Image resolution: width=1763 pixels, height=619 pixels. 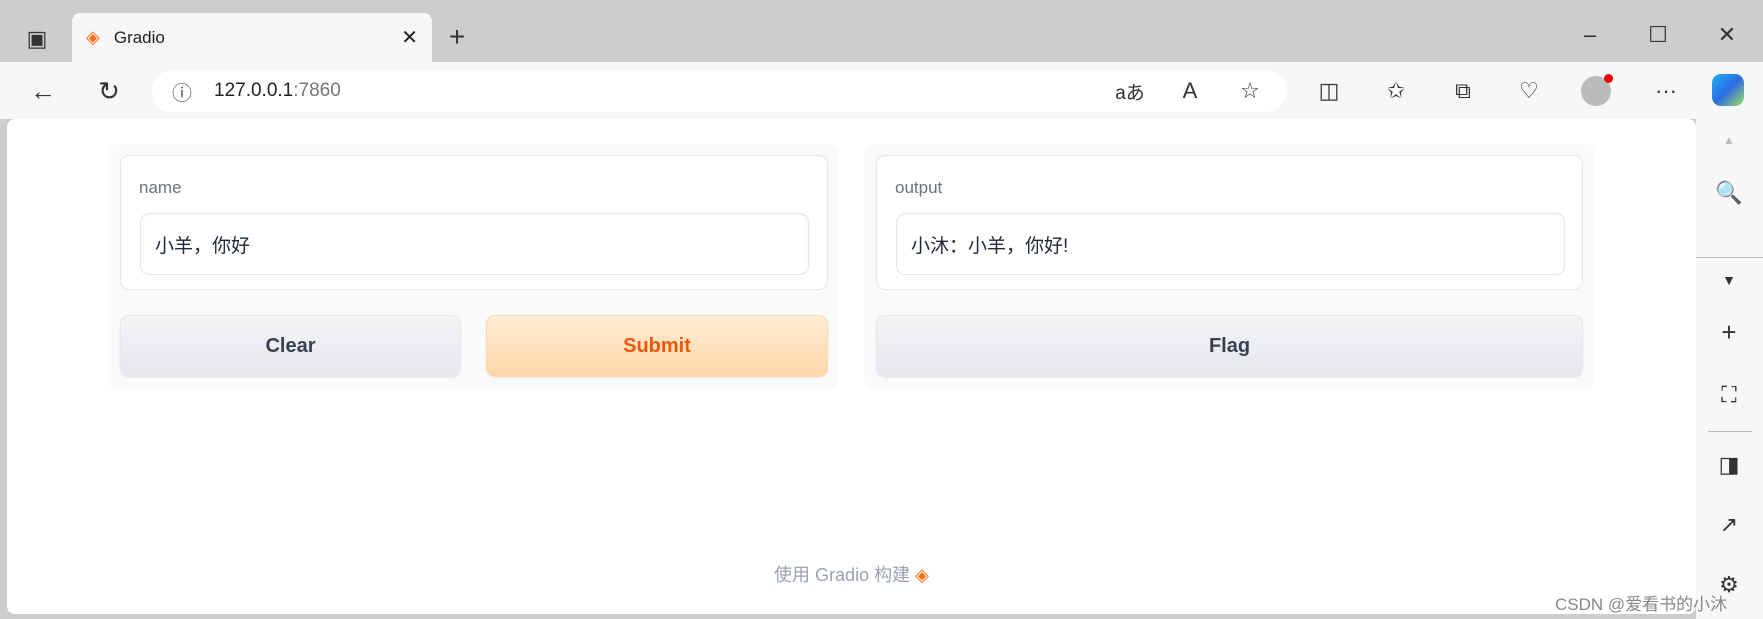 I want to click on split-screen-icon: ◫, so click(x=1329, y=91).